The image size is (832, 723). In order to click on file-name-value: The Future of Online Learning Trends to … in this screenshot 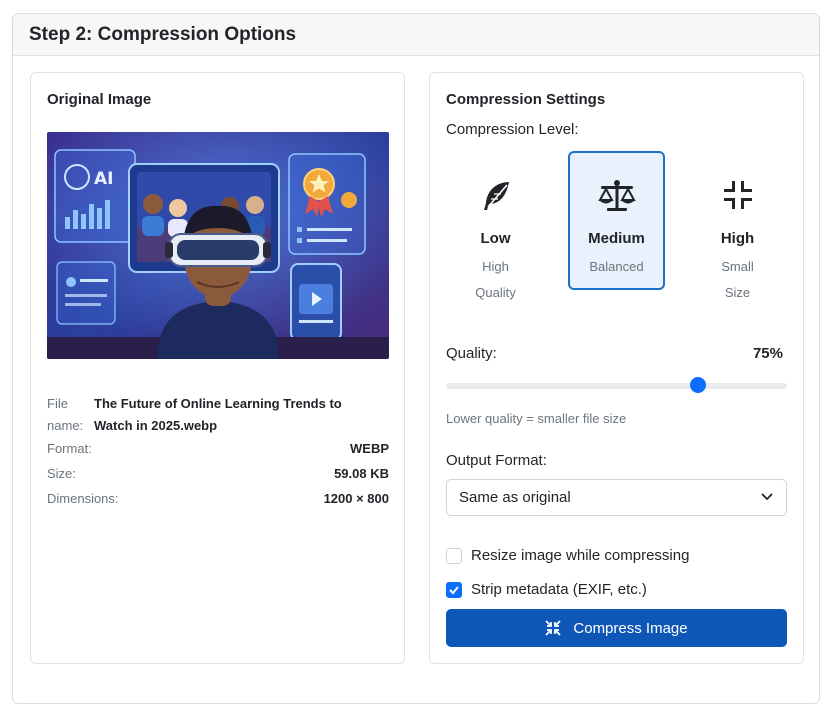, I will do `click(218, 414)`.